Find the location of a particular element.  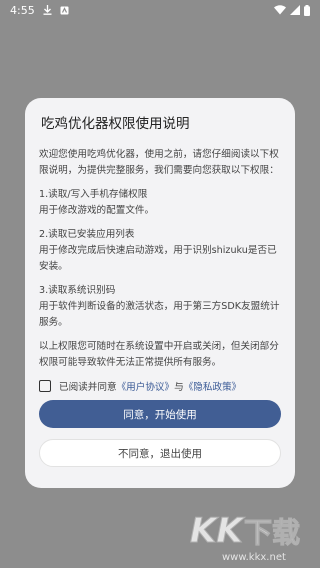

permission-description: 用于修改游戏的配置文件。 is located at coordinates (97, 210).